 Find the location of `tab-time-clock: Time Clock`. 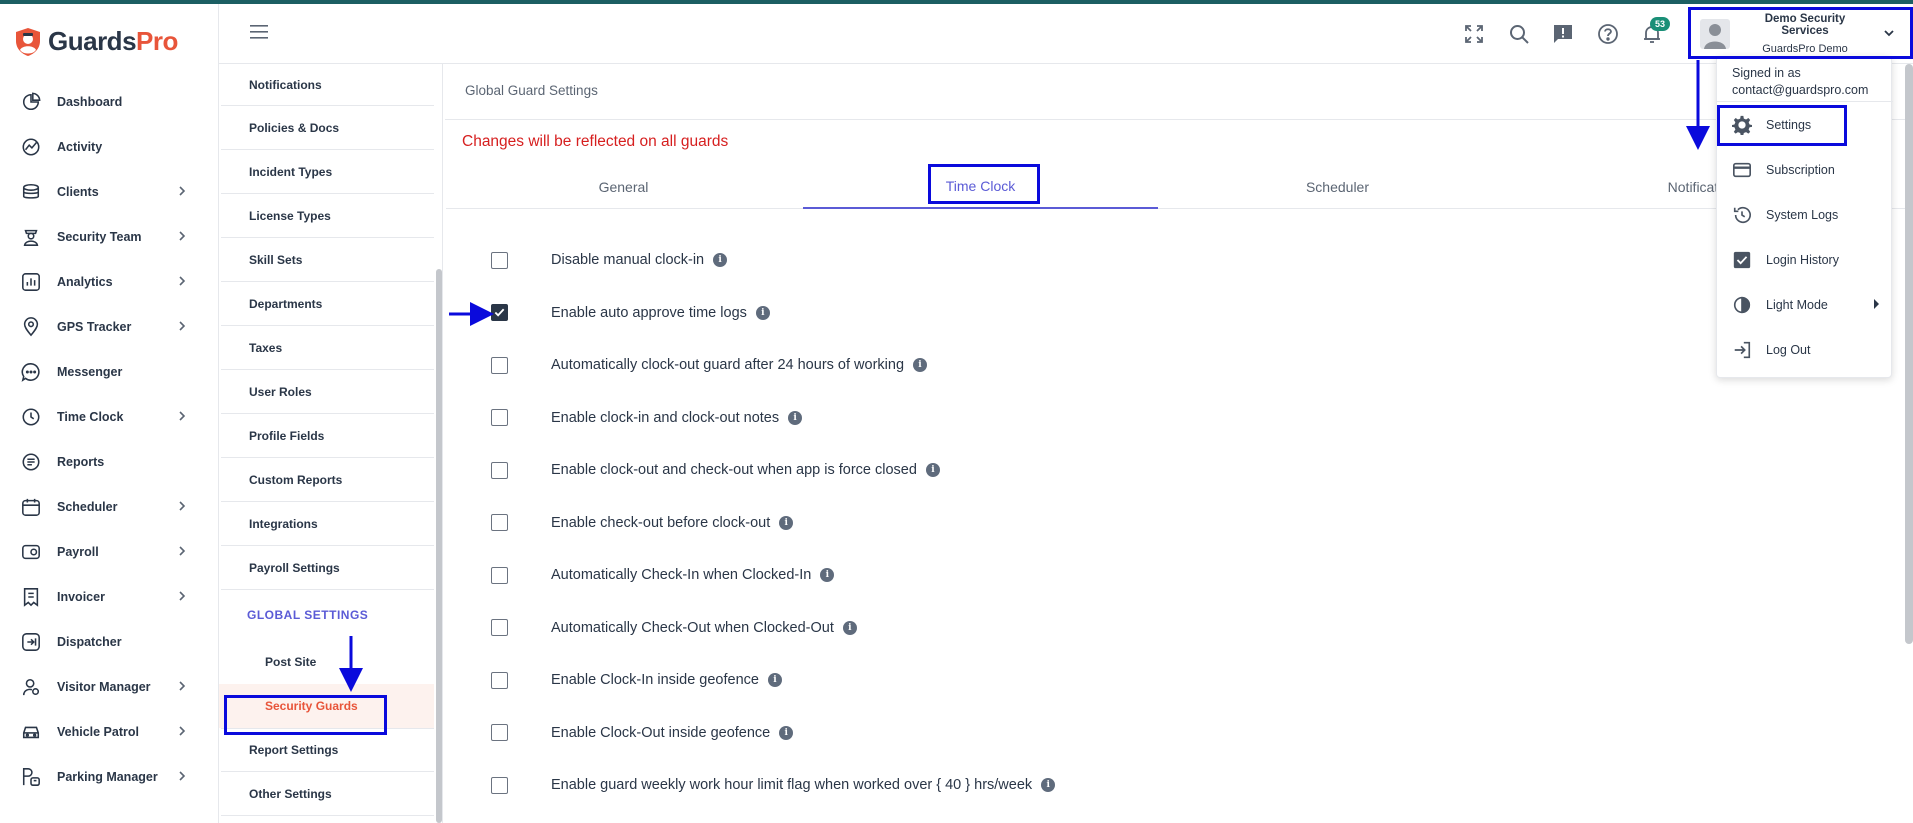

tab-time-clock: Time Clock is located at coordinates (980, 187).